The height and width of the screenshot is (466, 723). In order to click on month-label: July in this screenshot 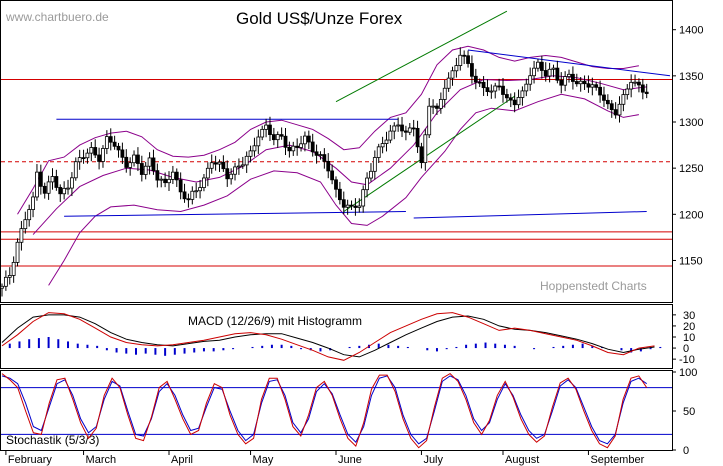, I will do `click(433, 460)`.